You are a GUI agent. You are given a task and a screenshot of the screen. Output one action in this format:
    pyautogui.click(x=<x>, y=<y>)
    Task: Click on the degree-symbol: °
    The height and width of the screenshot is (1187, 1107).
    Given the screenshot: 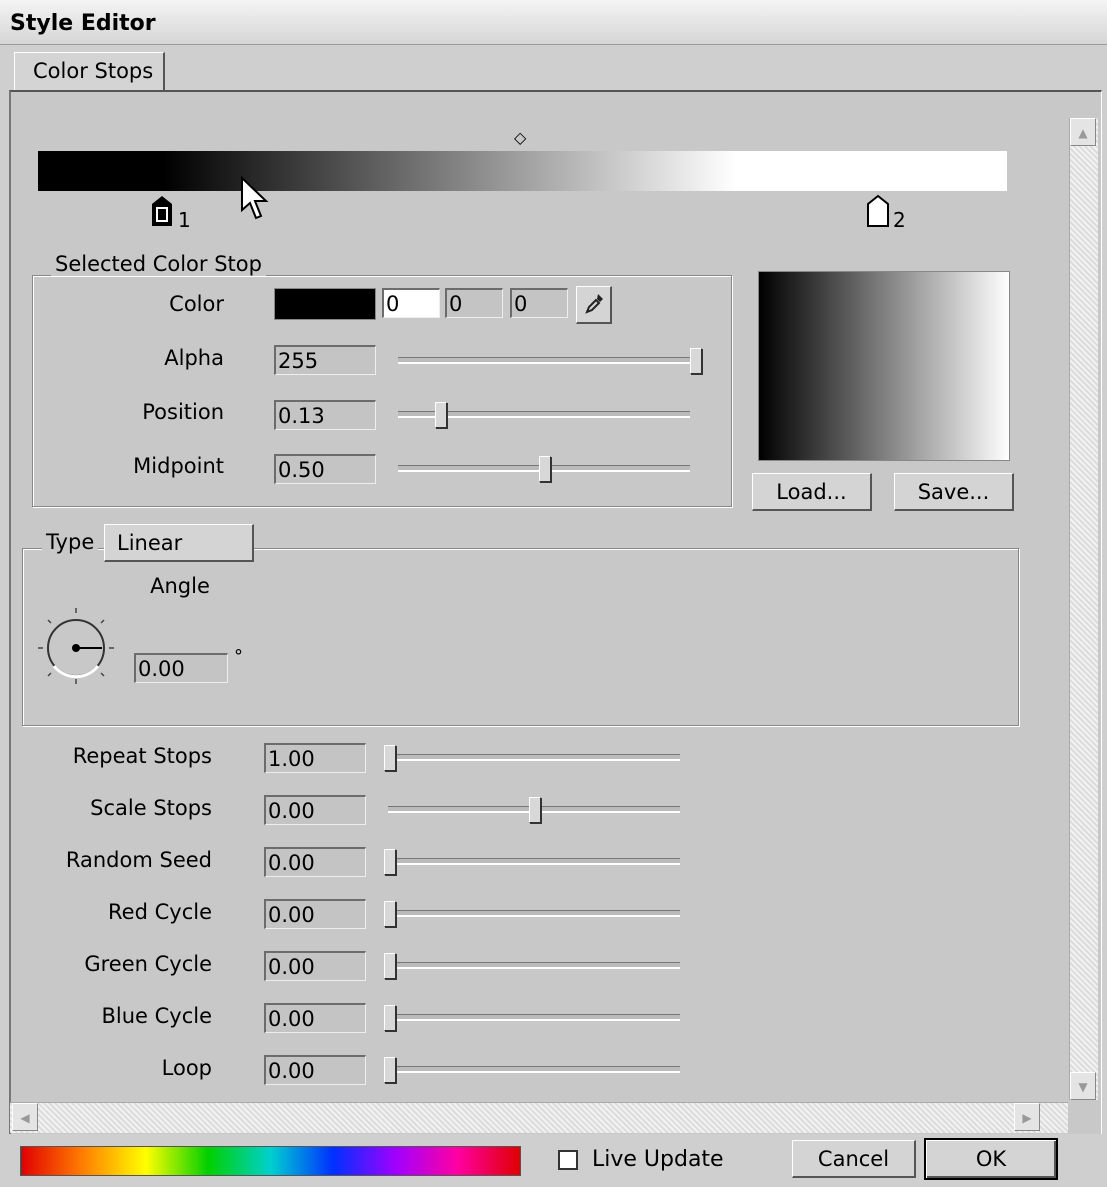 What is the action you would take?
    pyautogui.click(x=238, y=656)
    